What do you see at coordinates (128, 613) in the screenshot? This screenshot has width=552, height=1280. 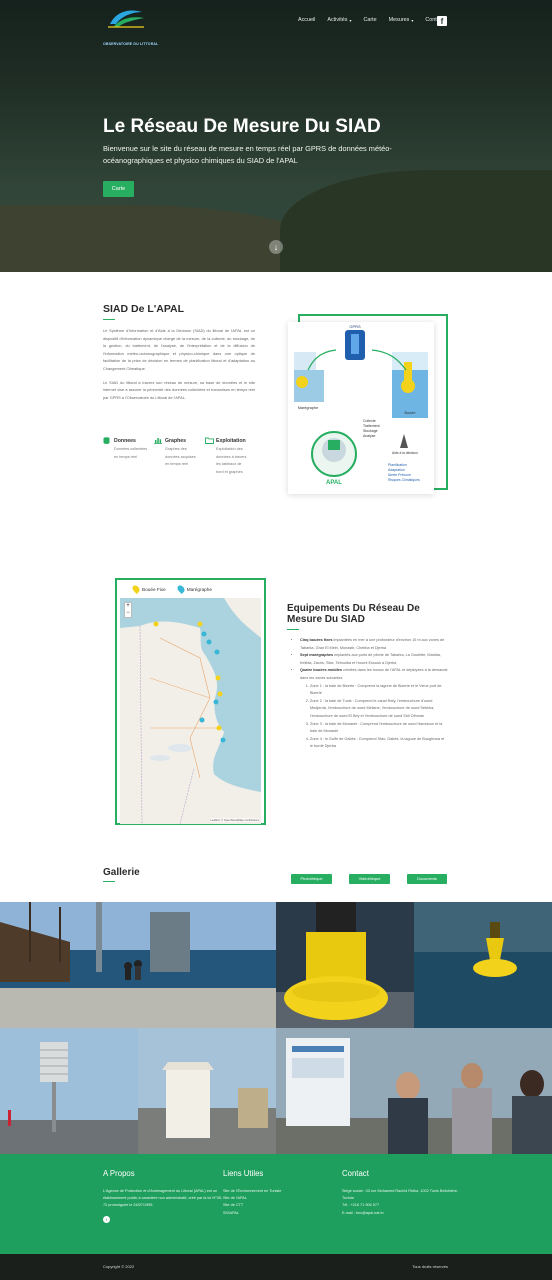 I see `zoom-out-button: −` at bounding box center [128, 613].